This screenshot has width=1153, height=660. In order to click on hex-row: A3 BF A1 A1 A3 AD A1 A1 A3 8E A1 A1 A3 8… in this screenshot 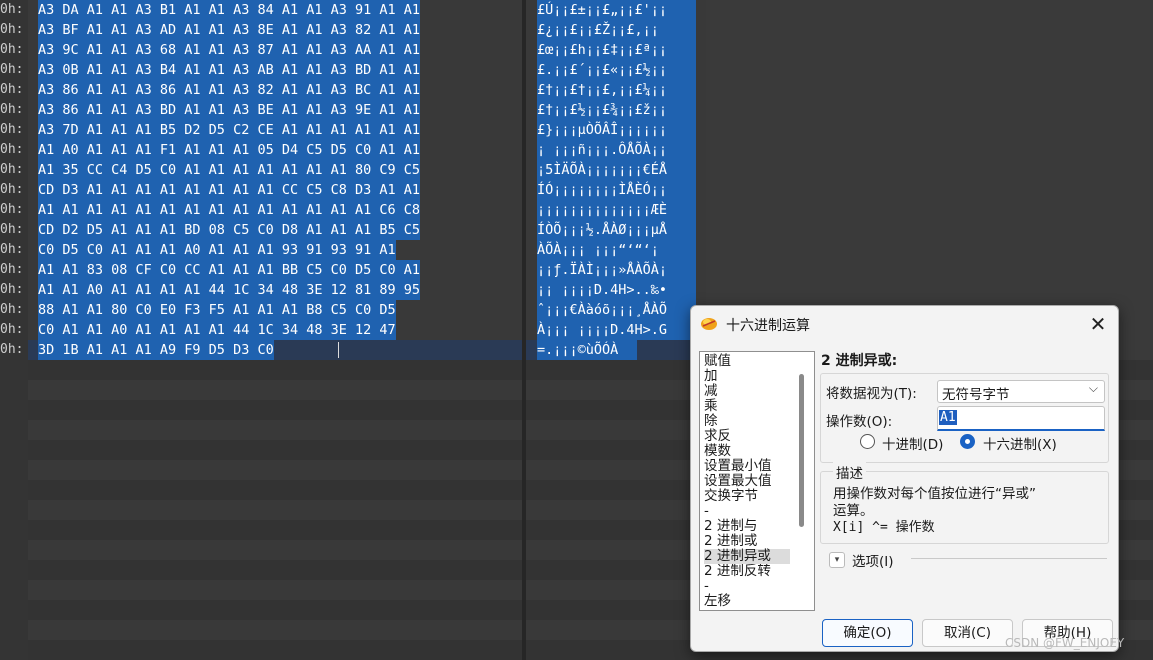, I will do `click(229, 30)`.